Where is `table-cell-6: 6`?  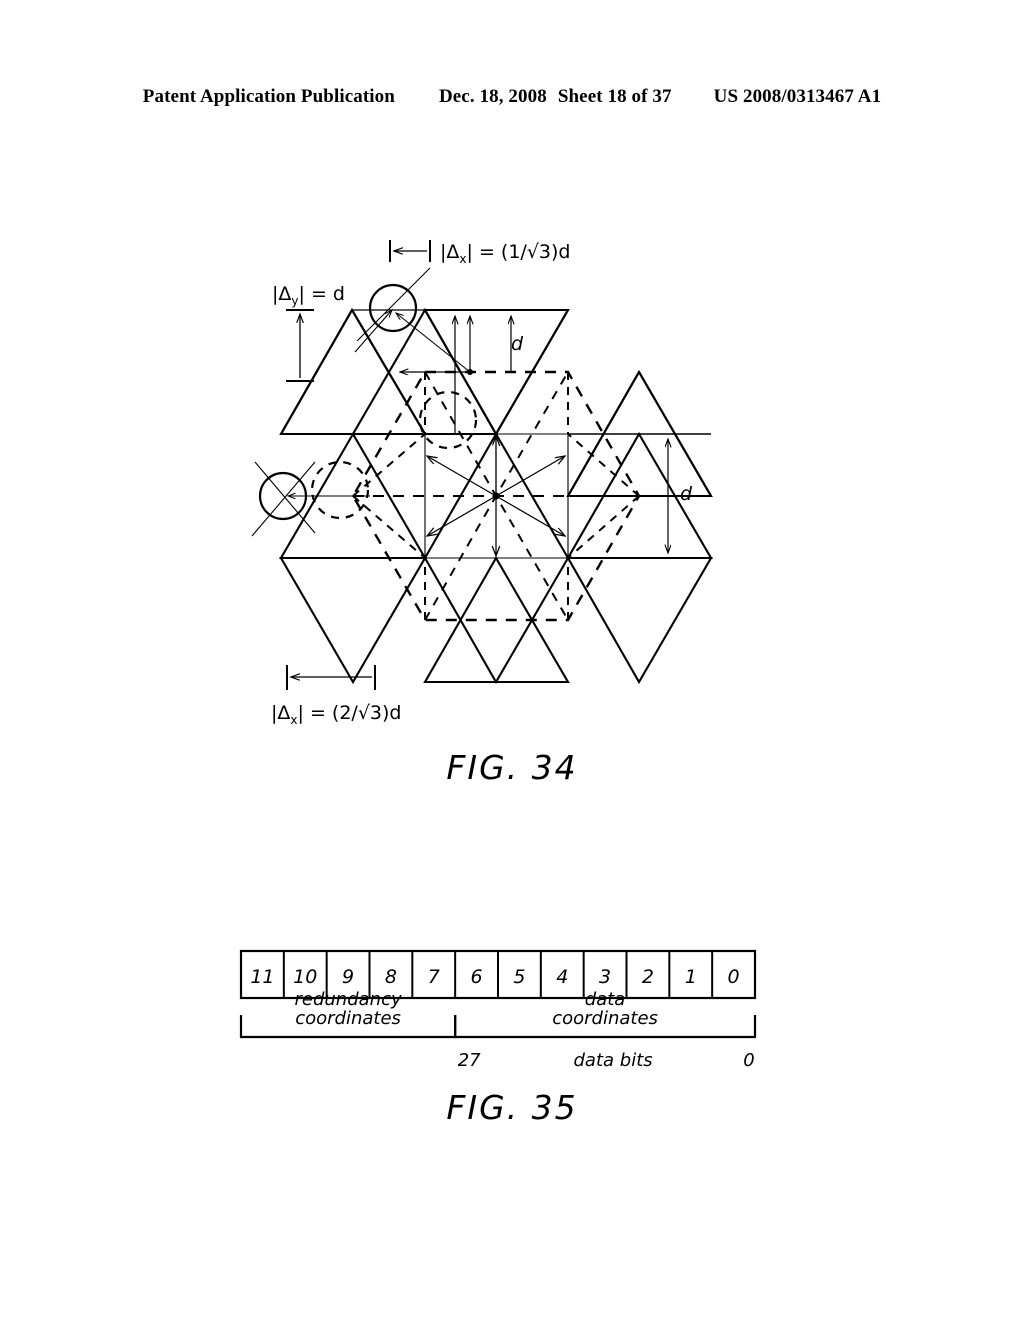
table-cell-6: 6 is located at coordinates (477, 977).